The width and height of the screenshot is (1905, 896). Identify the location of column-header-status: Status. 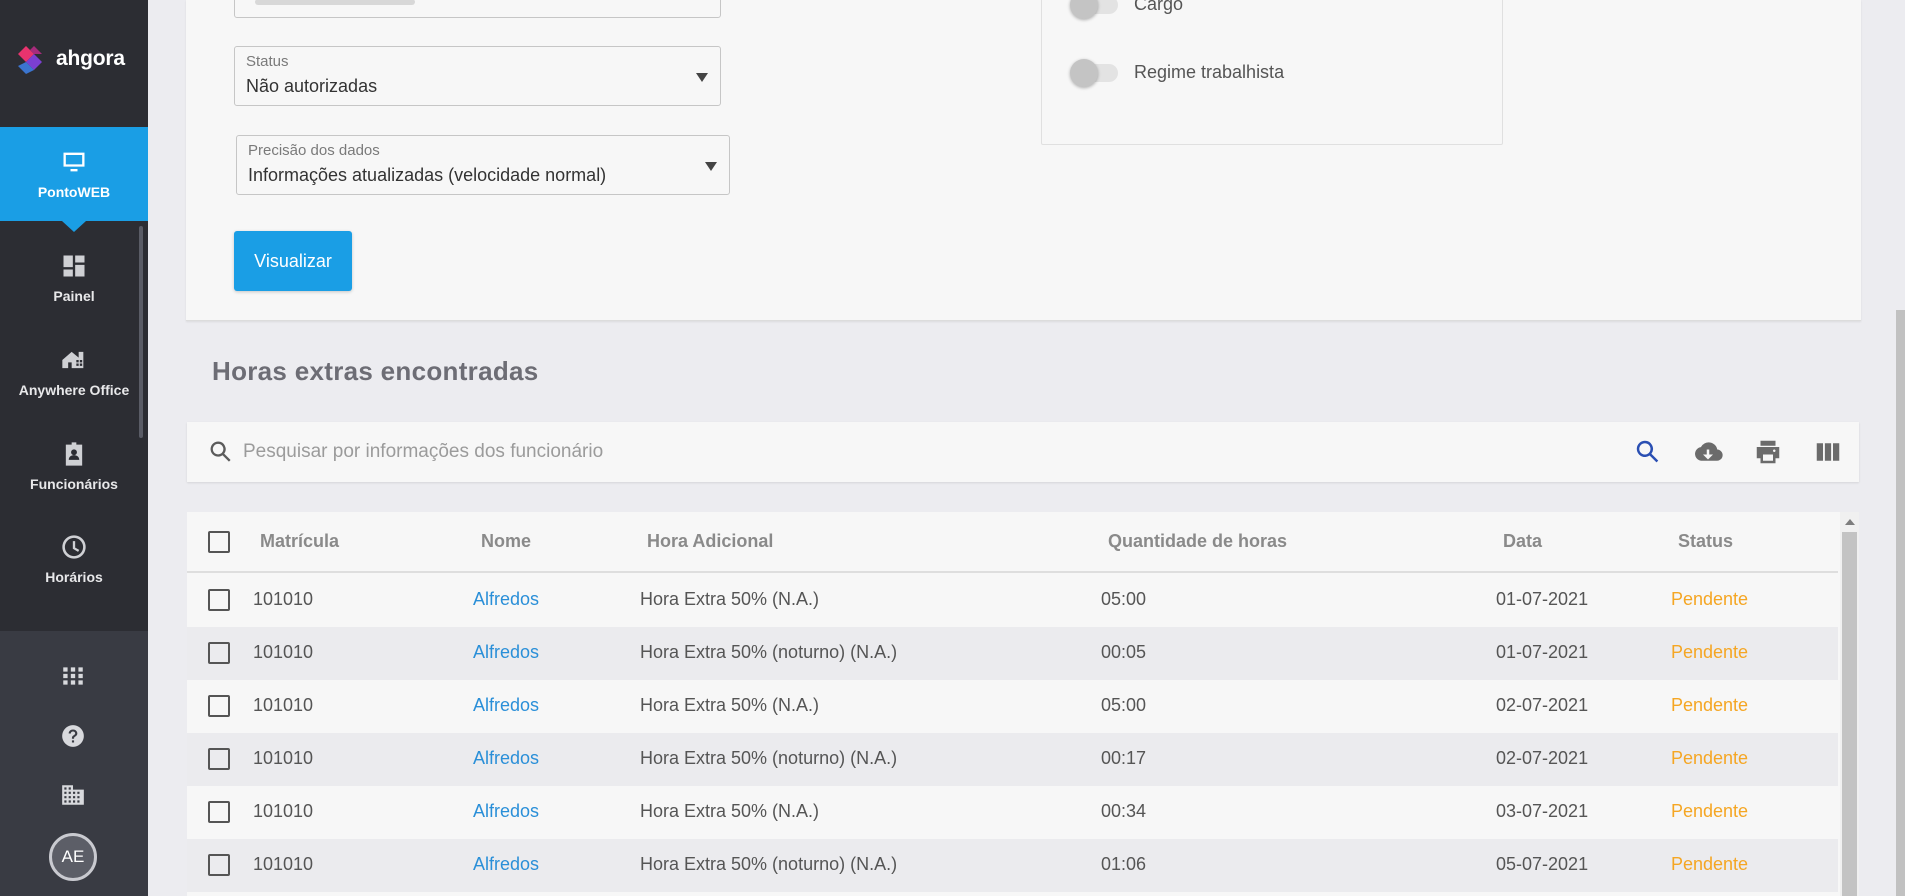
(1705, 541).